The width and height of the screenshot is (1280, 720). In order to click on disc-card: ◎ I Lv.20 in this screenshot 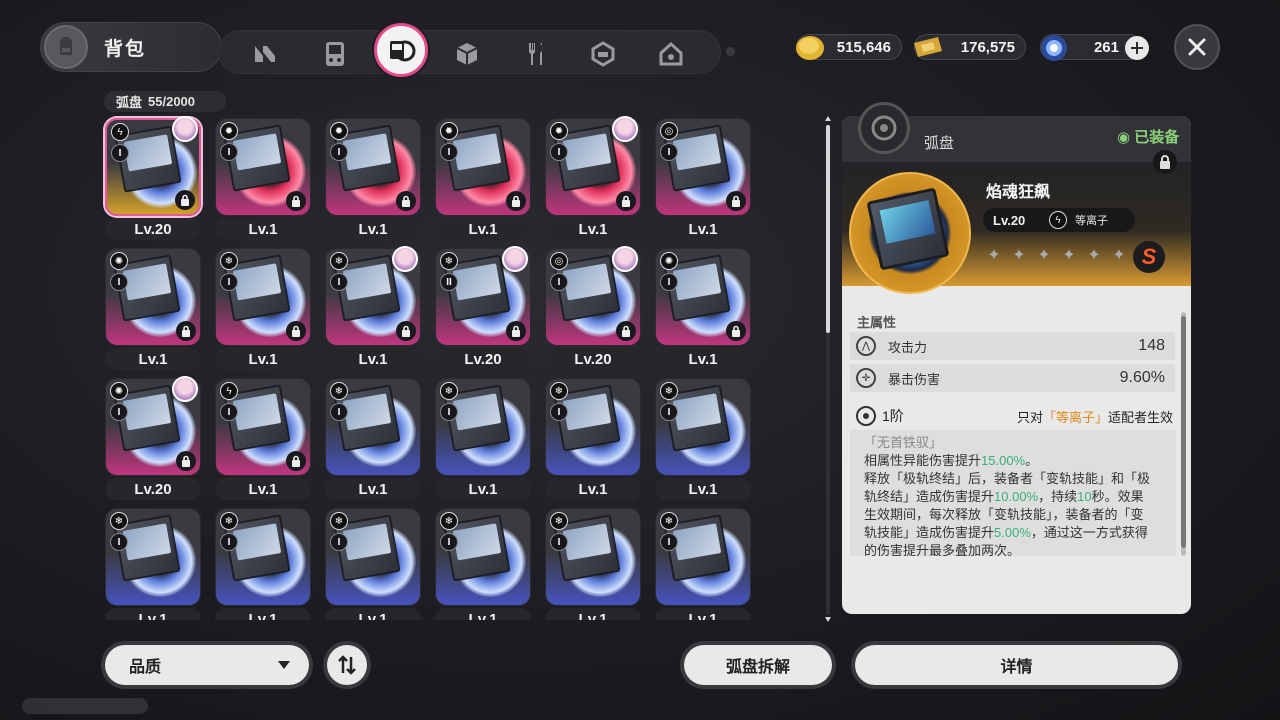, I will do `click(593, 309)`.